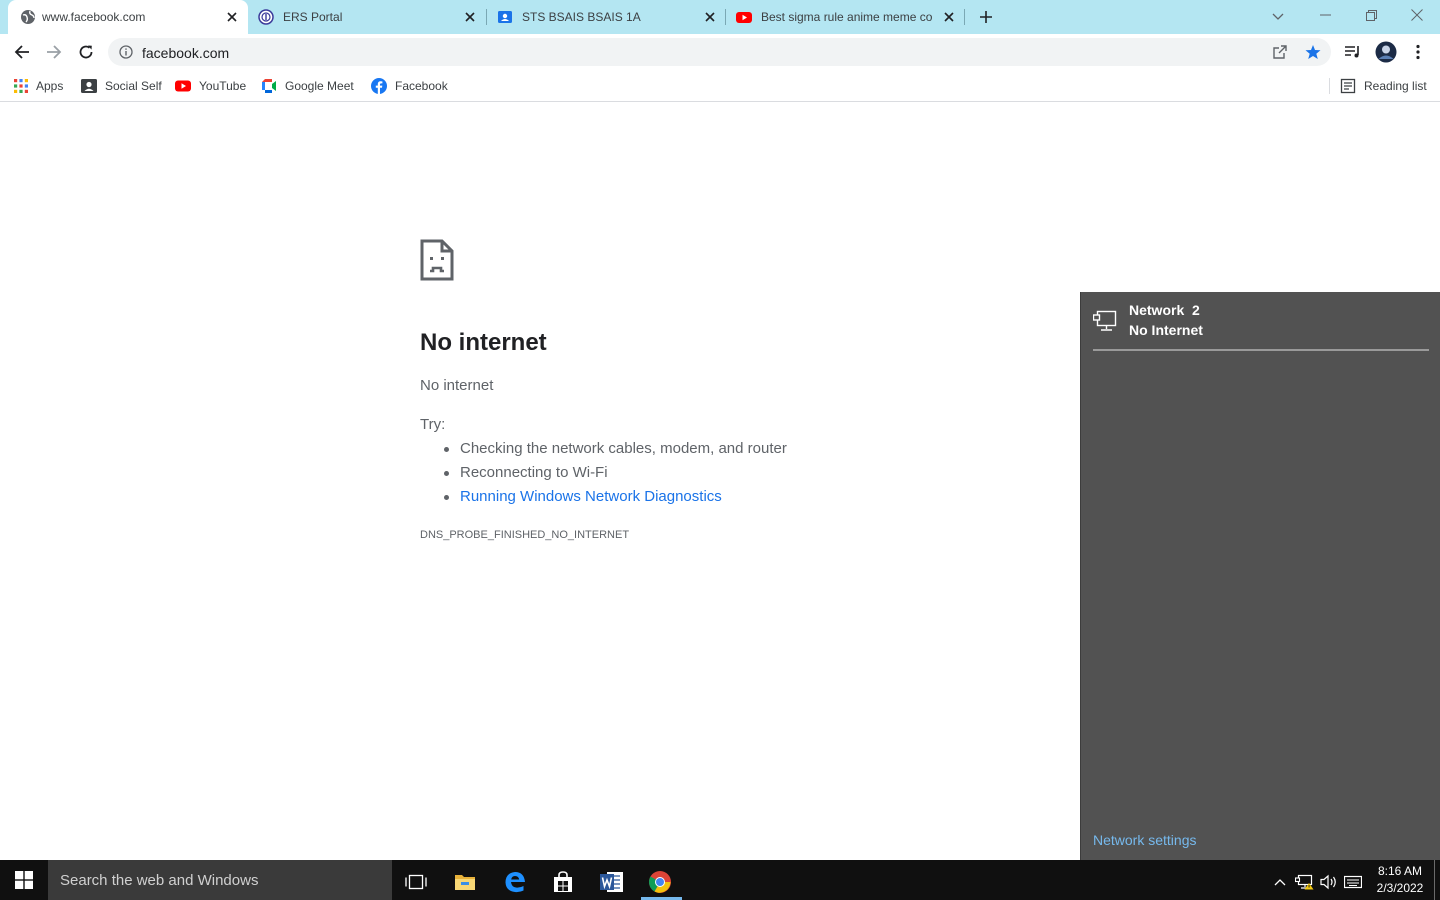 The height and width of the screenshot is (900, 1440). I want to click on clock-time: 8:16 AM, so click(1400, 871).